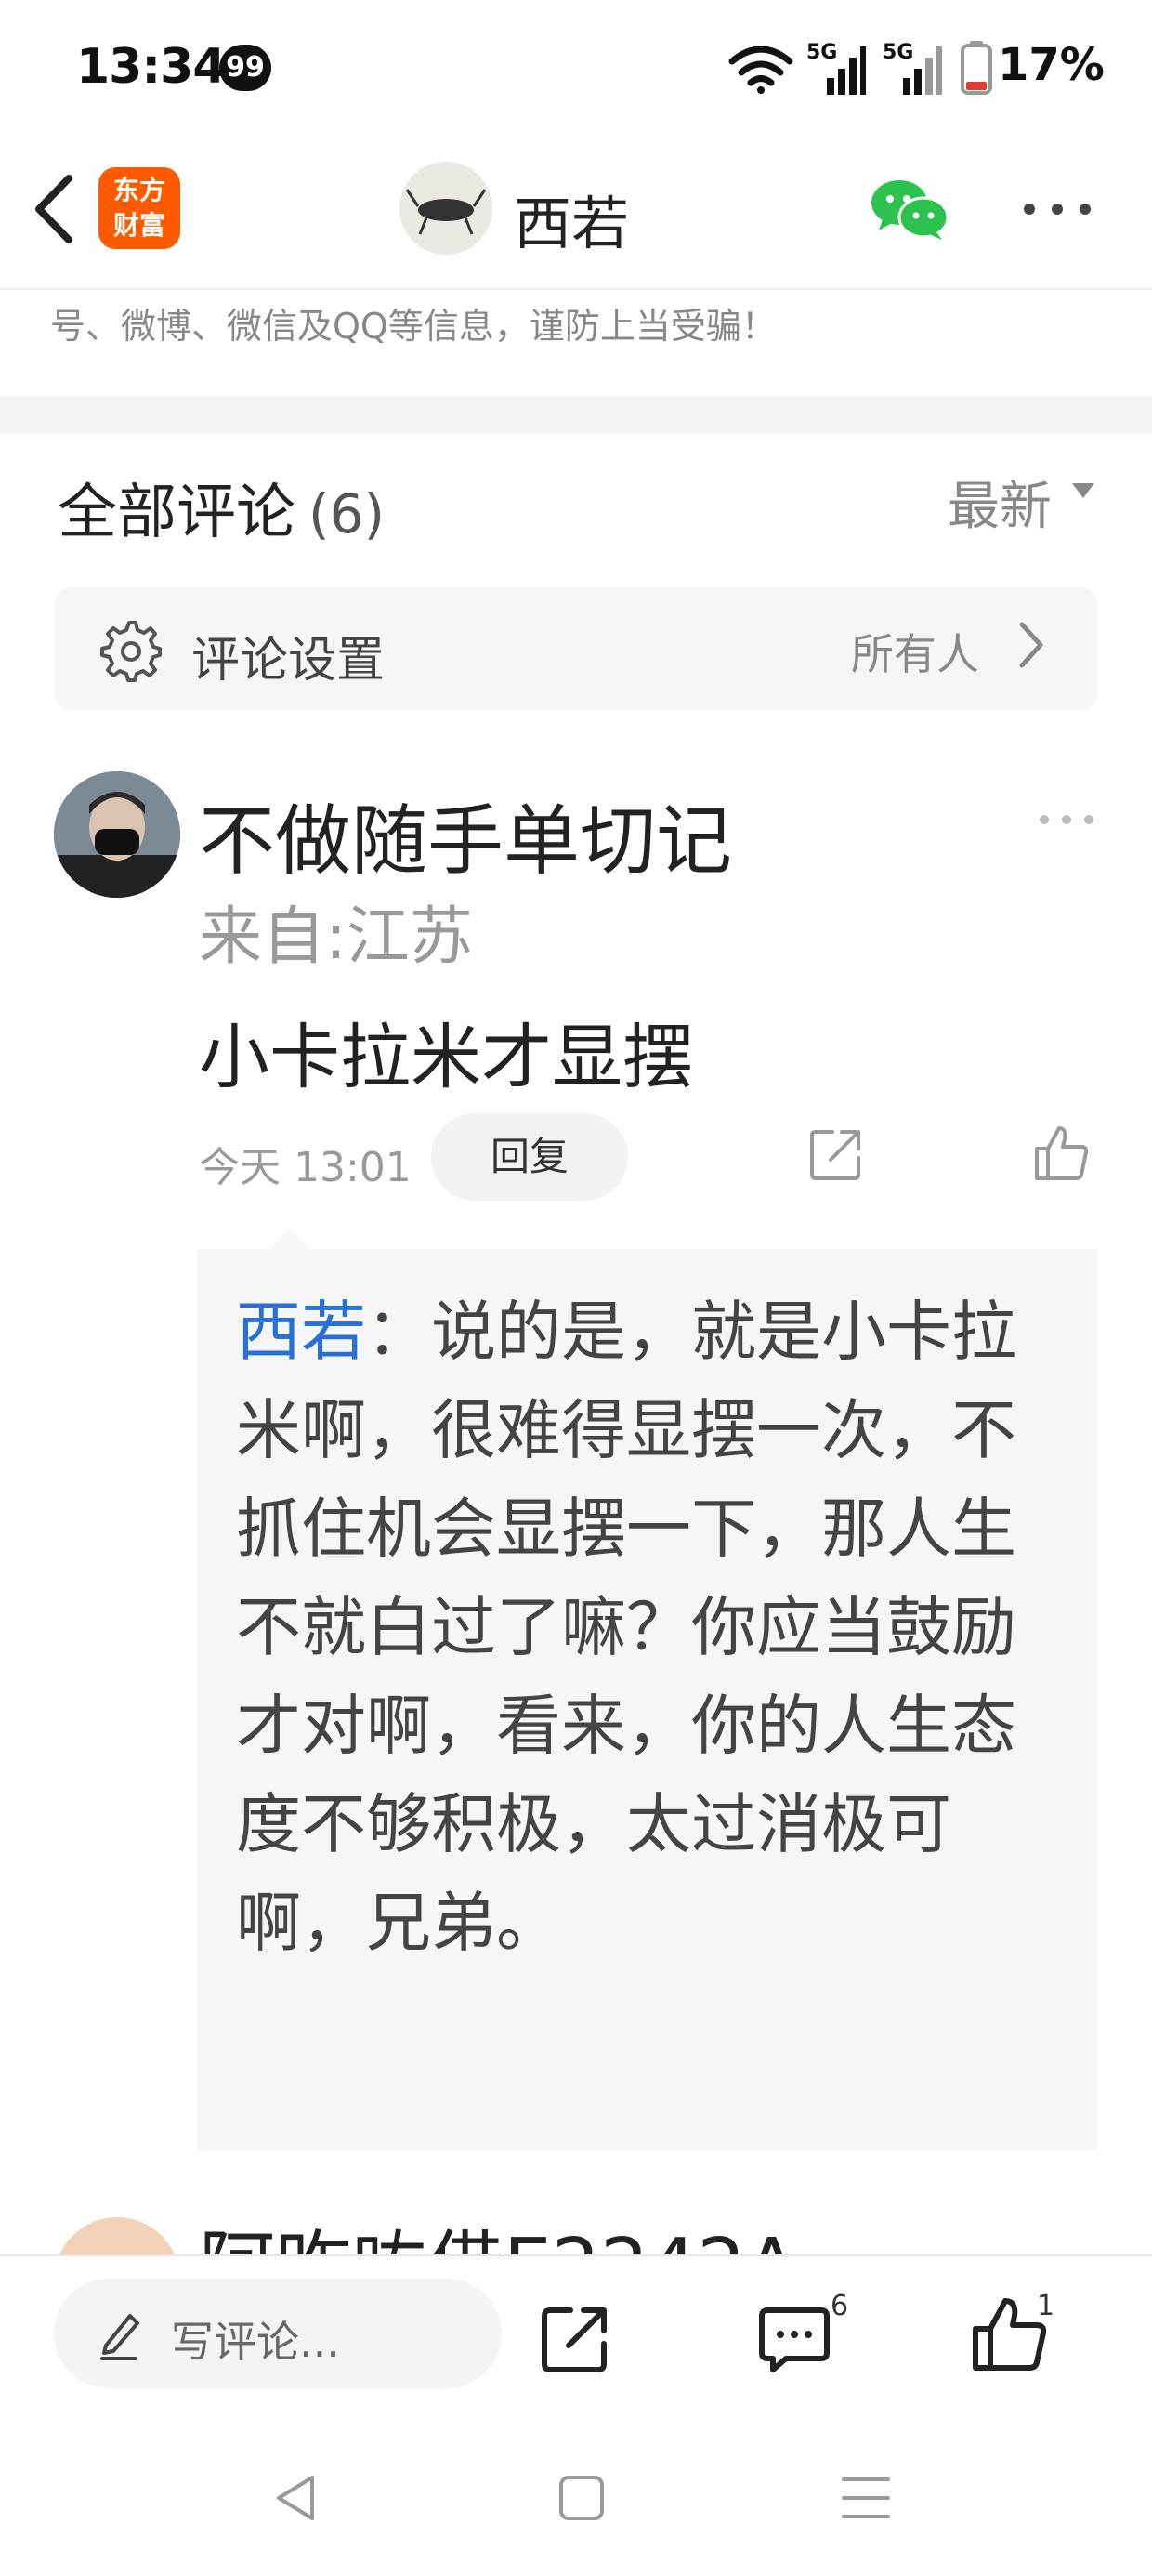 The image size is (1152, 2576). What do you see at coordinates (288, 661) in the screenshot?
I see `comment-settings-label: 评论设置` at bounding box center [288, 661].